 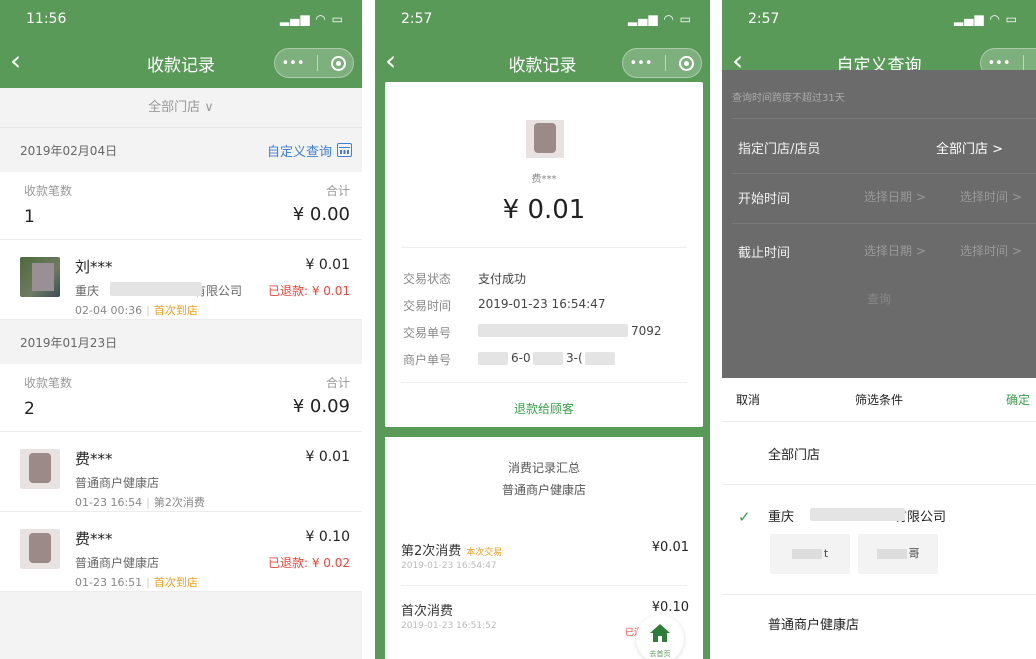 I want to click on refund-to-customer-button: 退款给顾客, so click(x=544, y=408).